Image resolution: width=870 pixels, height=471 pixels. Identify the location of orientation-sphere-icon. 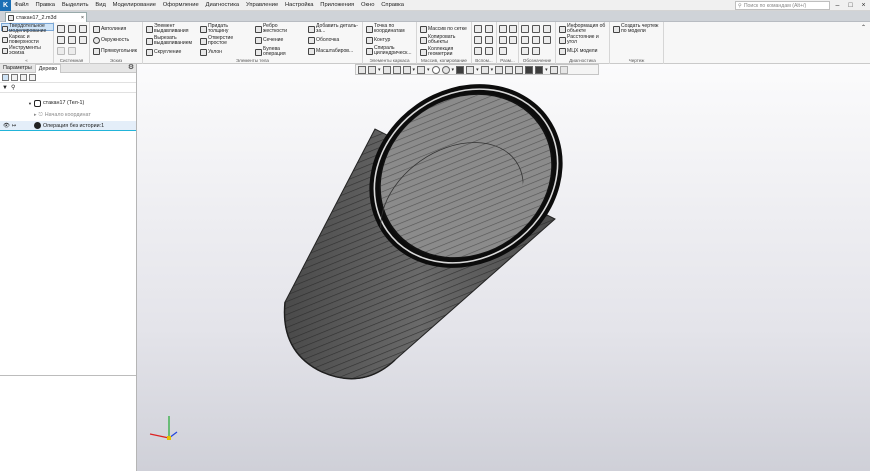
(435, 69).